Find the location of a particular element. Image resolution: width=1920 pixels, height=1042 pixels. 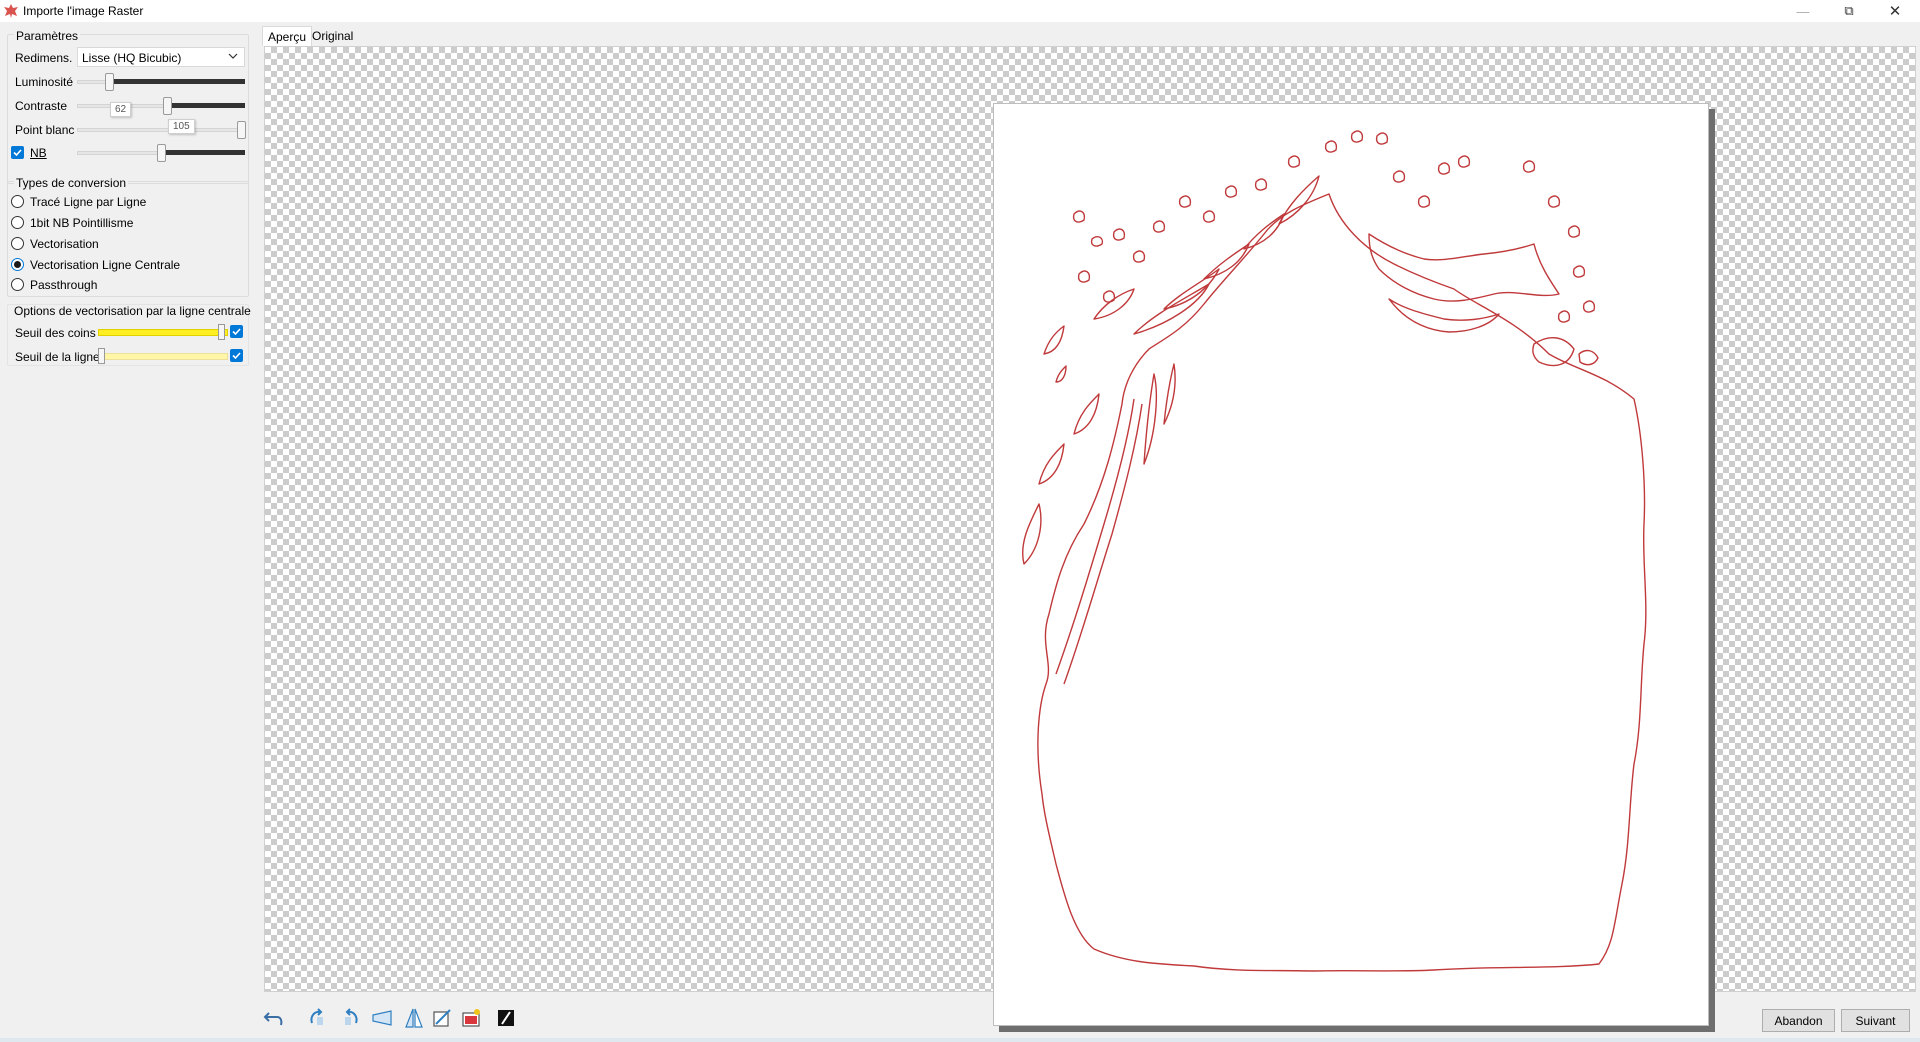

radio-trace-ligne is located at coordinates (17, 201).